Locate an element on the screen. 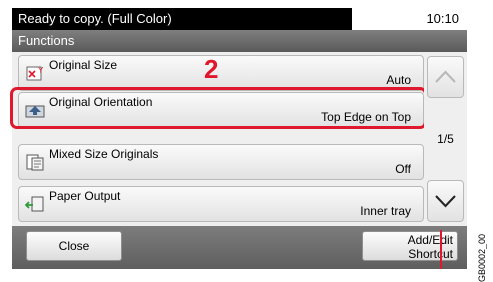  scroll-down-button is located at coordinates (445, 201).